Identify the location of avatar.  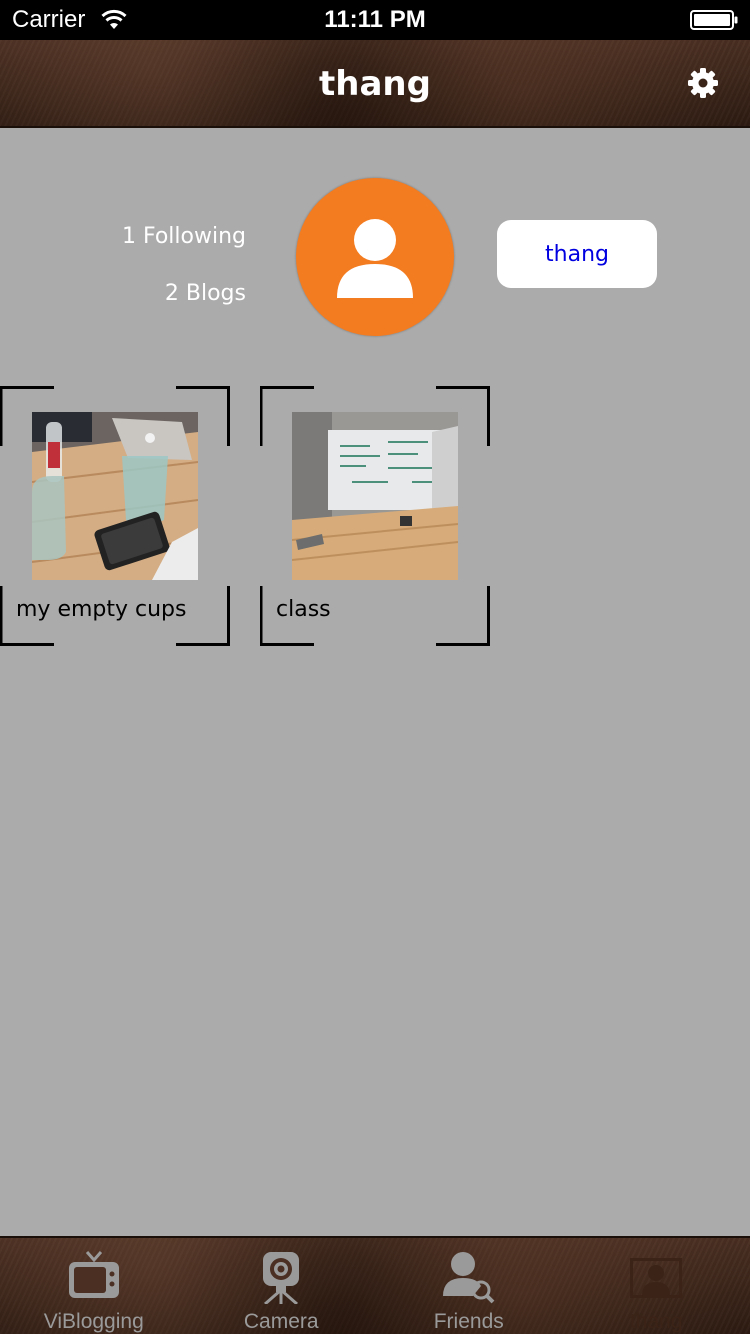
(375, 257).